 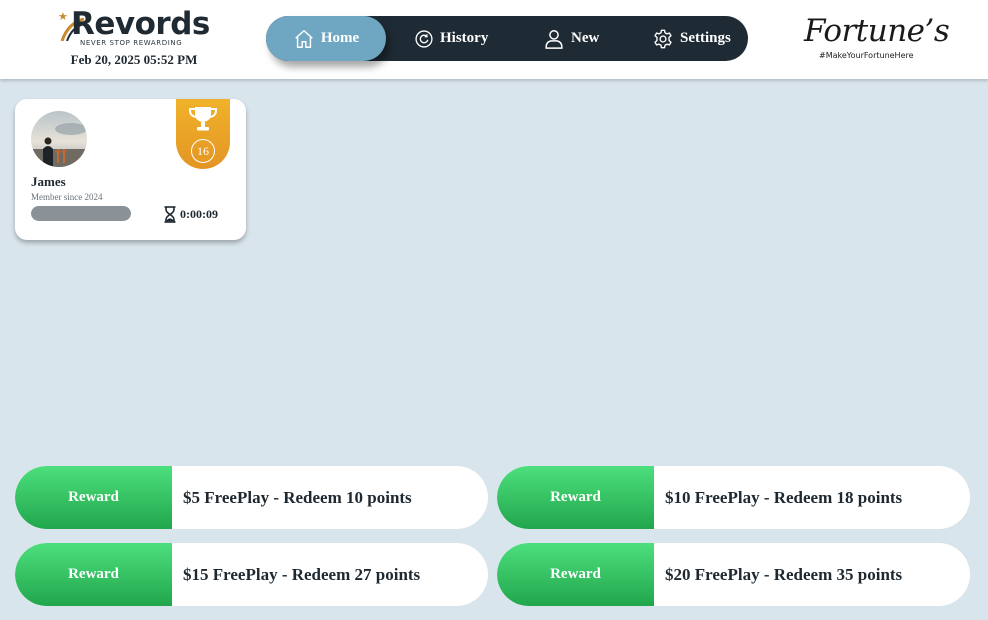 What do you see at coordinates (554, 39) in the screenshot?
I see `user-icon` at bounding box center [554, 39].